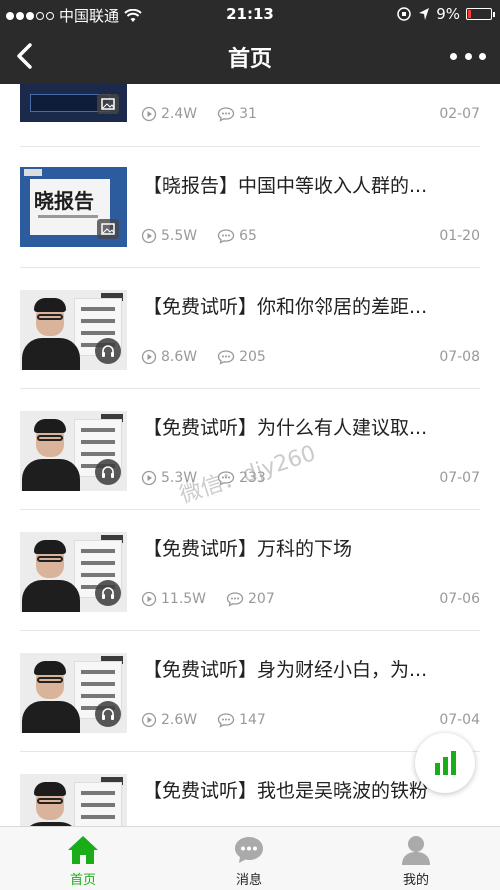 The height and width of the screenshot is (890, 500). Describe the element at coordinates (250, 449) in the screenshot. I see `list-item: 【免费试听】为什么有人建议取... 5.3W 233 07-07` at that location.